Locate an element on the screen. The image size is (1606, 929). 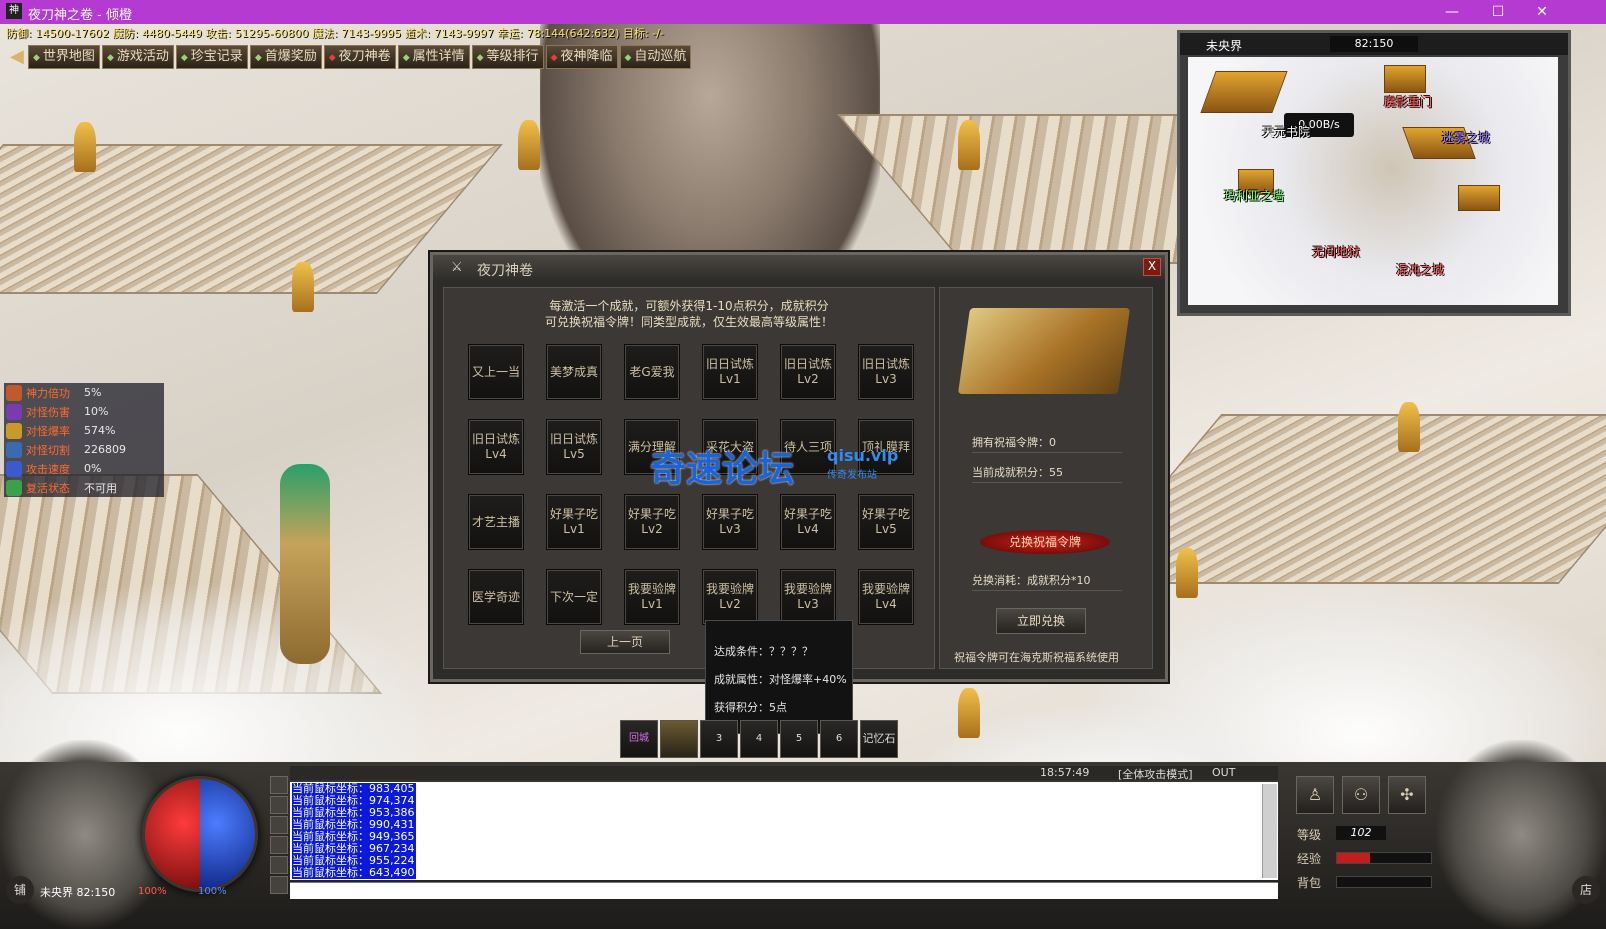
attack-mode: [全体攻击模式] is located at coordinates (1155, 774).